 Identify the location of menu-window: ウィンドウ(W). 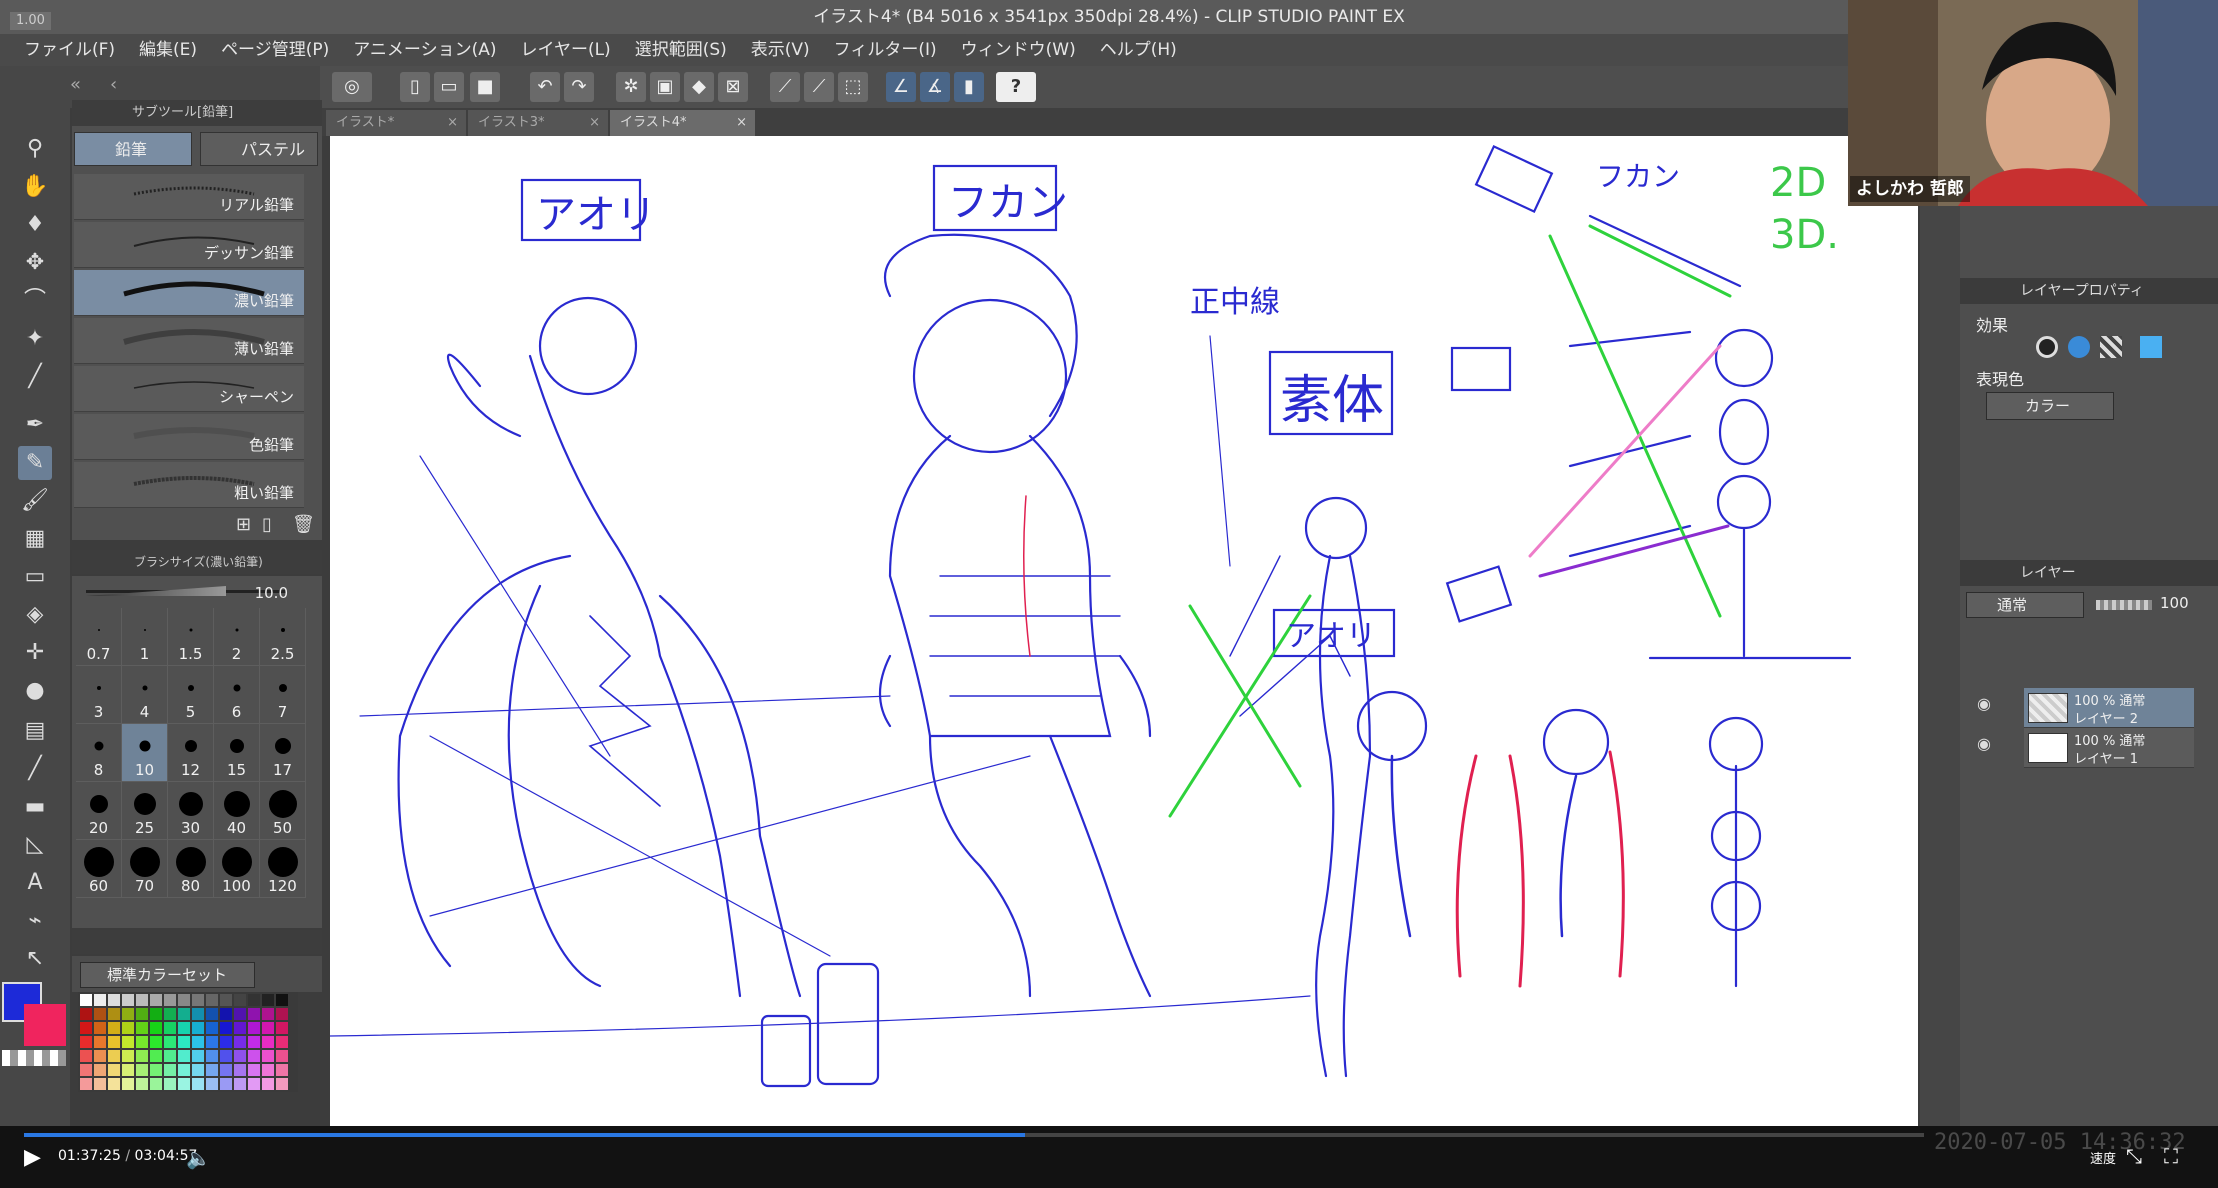
(1018, 50).